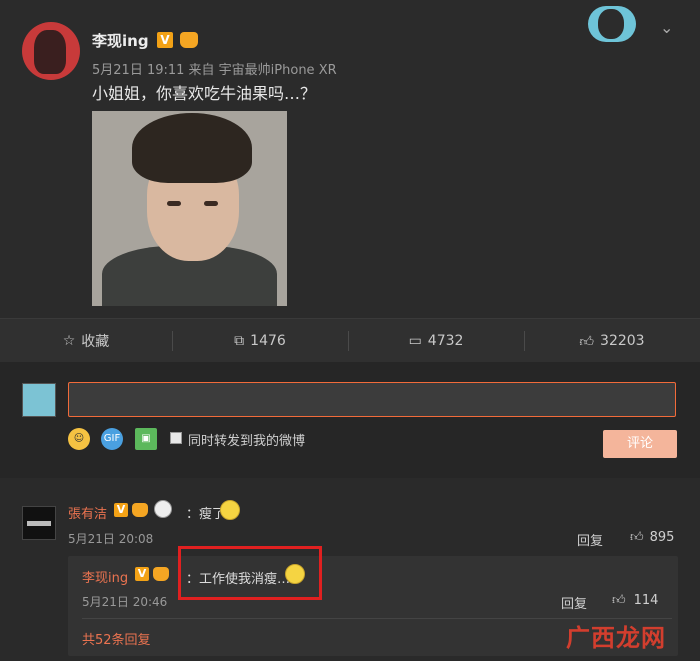 This screenshot has width=700, height=661. I want to click on favorite-button: ☆ 收藏, so click(86, 341).